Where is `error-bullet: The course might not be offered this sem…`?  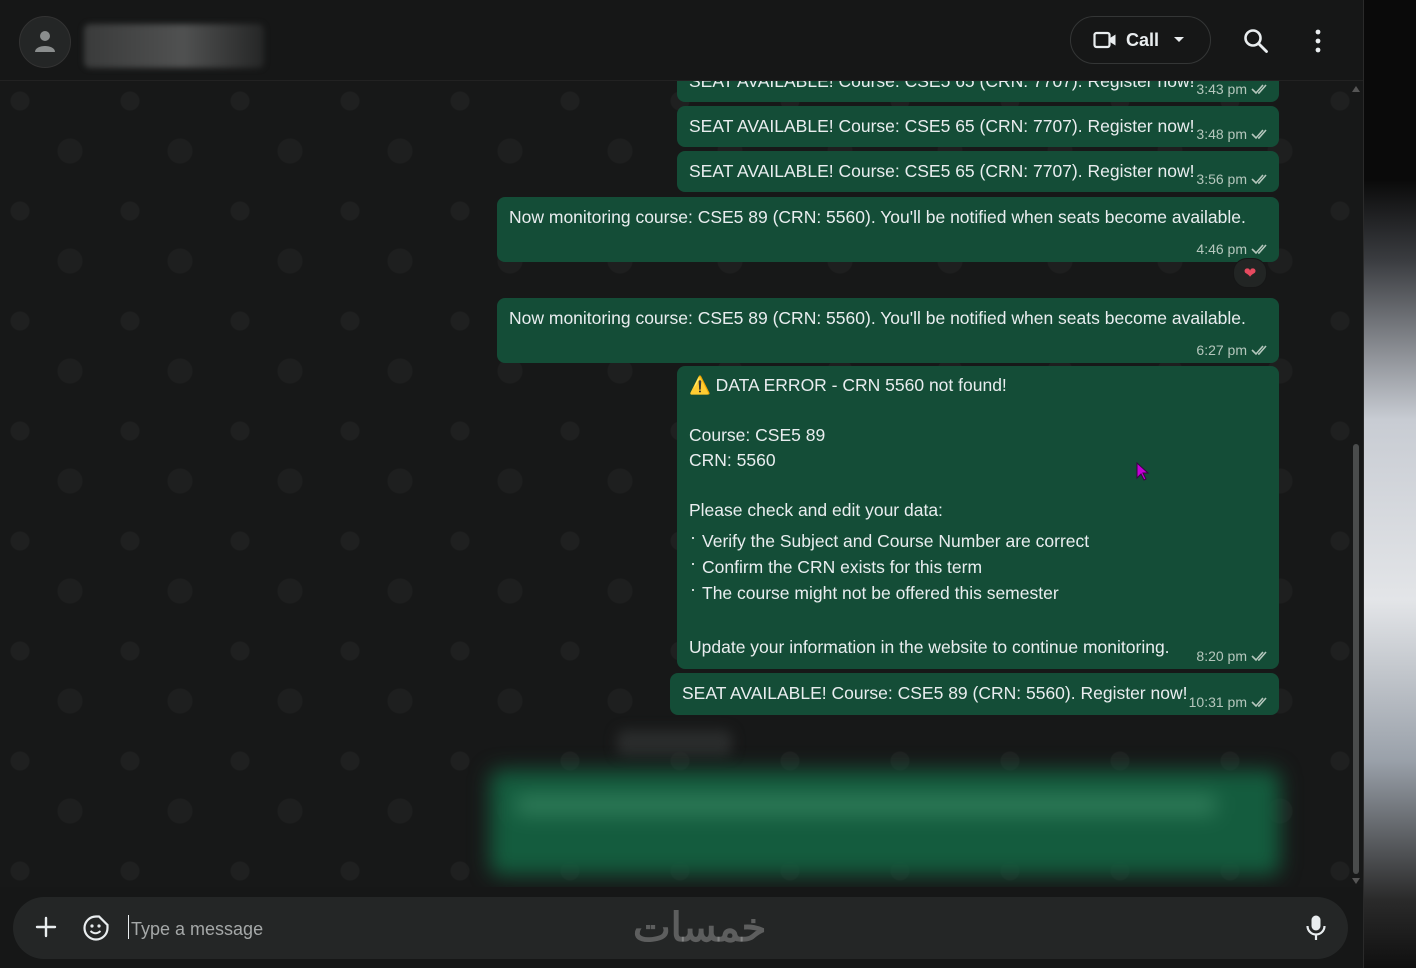 error-bullet: The course might not be offered this sem… is located at coordinates (874, 591).